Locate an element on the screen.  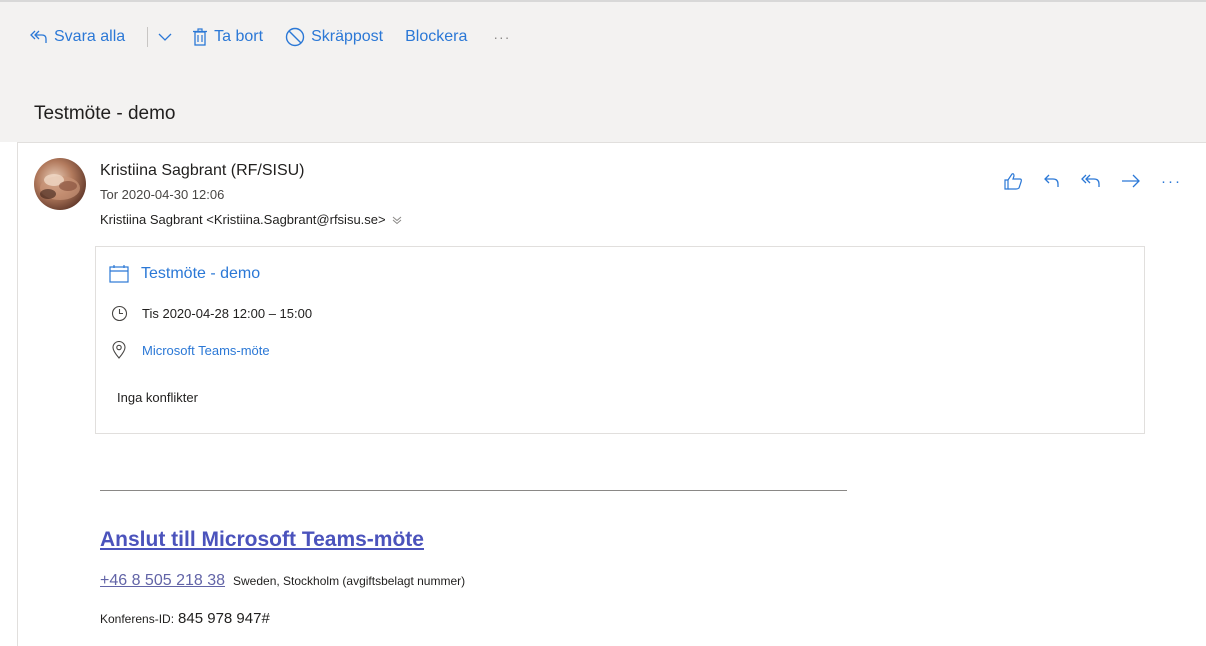
reply-icon is located at coordinates (1051, 180).